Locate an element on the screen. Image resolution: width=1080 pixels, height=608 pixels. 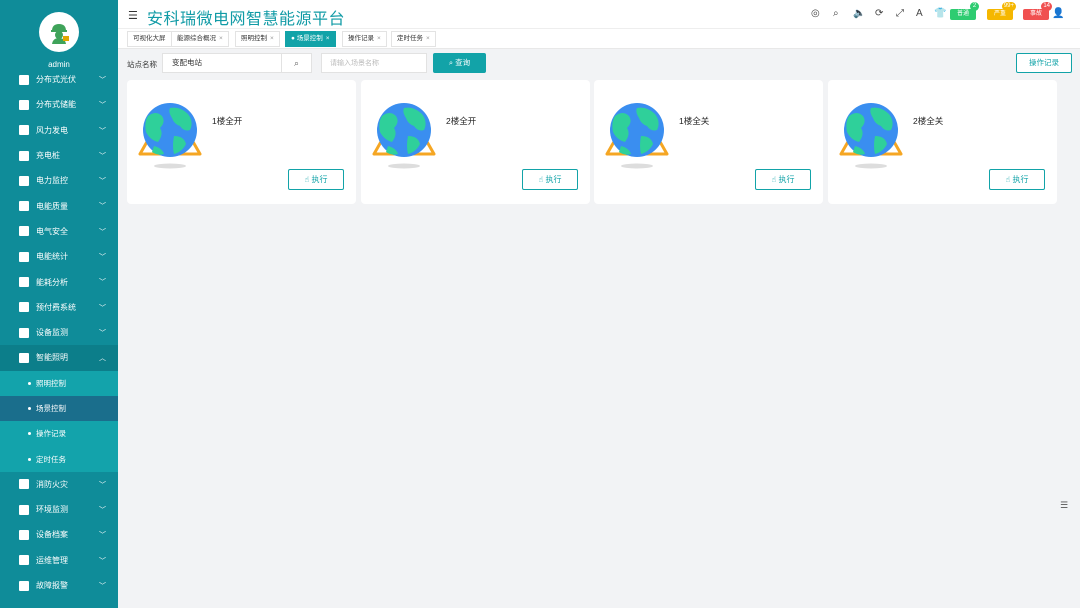
sidebar-item-label: 电气安全 is located at coordinates (52, 231).